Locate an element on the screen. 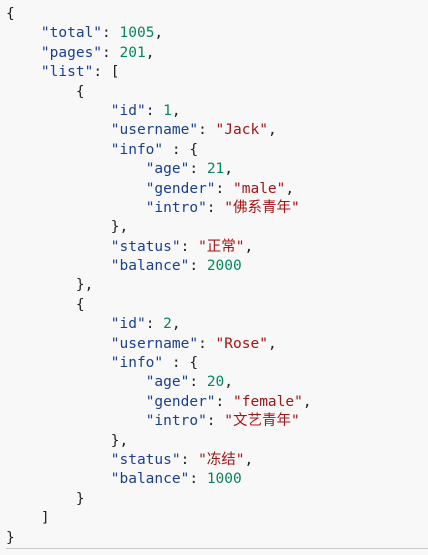 The height and width of the screenshot is (555, 428). code-line: "gender": "female", is located at coordinates (217, 402).